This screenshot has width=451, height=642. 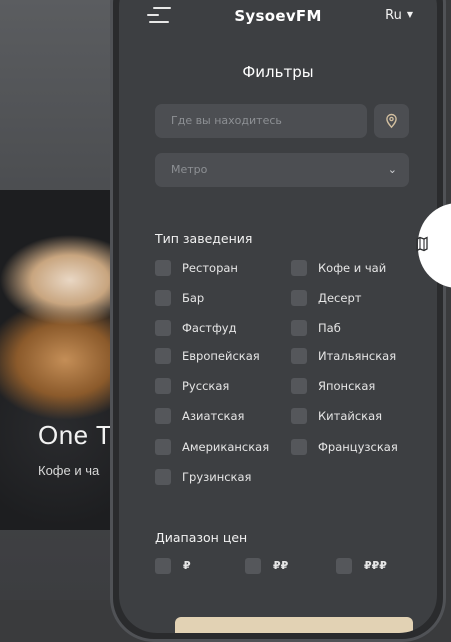 I want to click on language-selector: Ru ▼, so click(x=399, y=15).